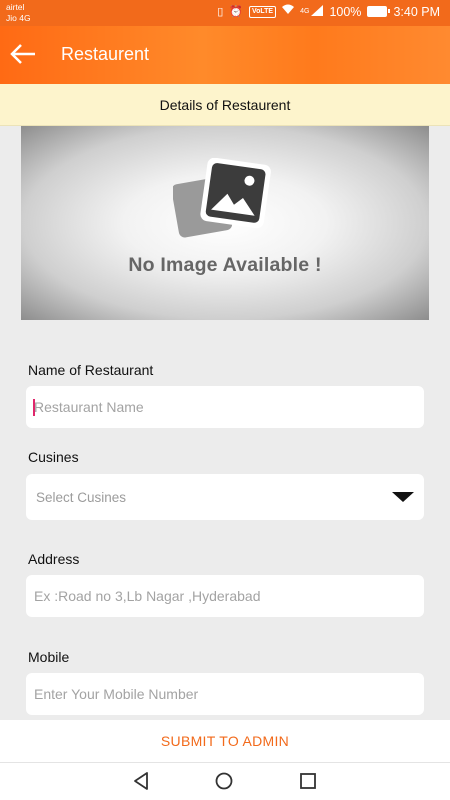 This screenshot has width=450, height=800. I want to click on nav-home-icon, so click(224, 781).